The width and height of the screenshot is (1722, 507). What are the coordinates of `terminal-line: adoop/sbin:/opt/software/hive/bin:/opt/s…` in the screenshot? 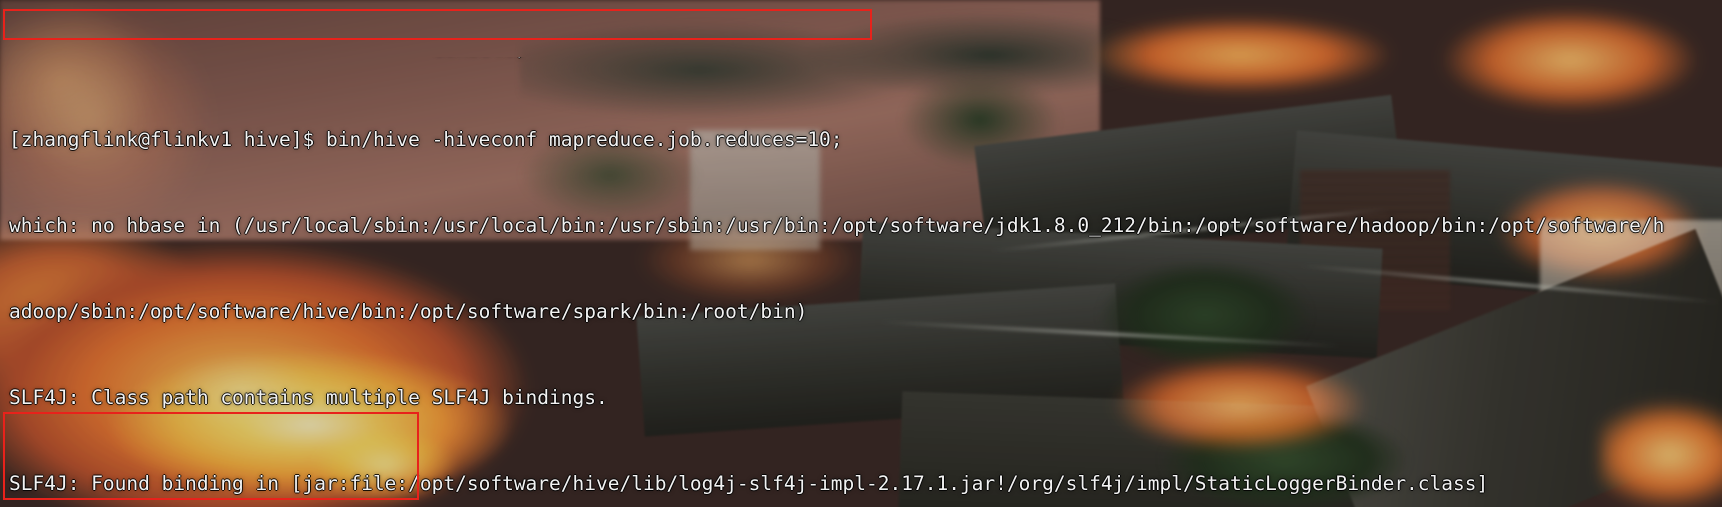 It's located at (861, 312).